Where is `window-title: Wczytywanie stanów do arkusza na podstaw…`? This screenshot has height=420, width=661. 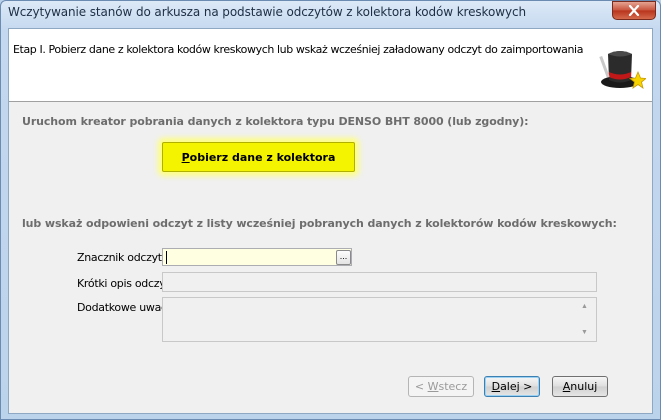
window-title: Wczytywanie stanów do arkusza na podstaw… is located at coordinates (267, 12).